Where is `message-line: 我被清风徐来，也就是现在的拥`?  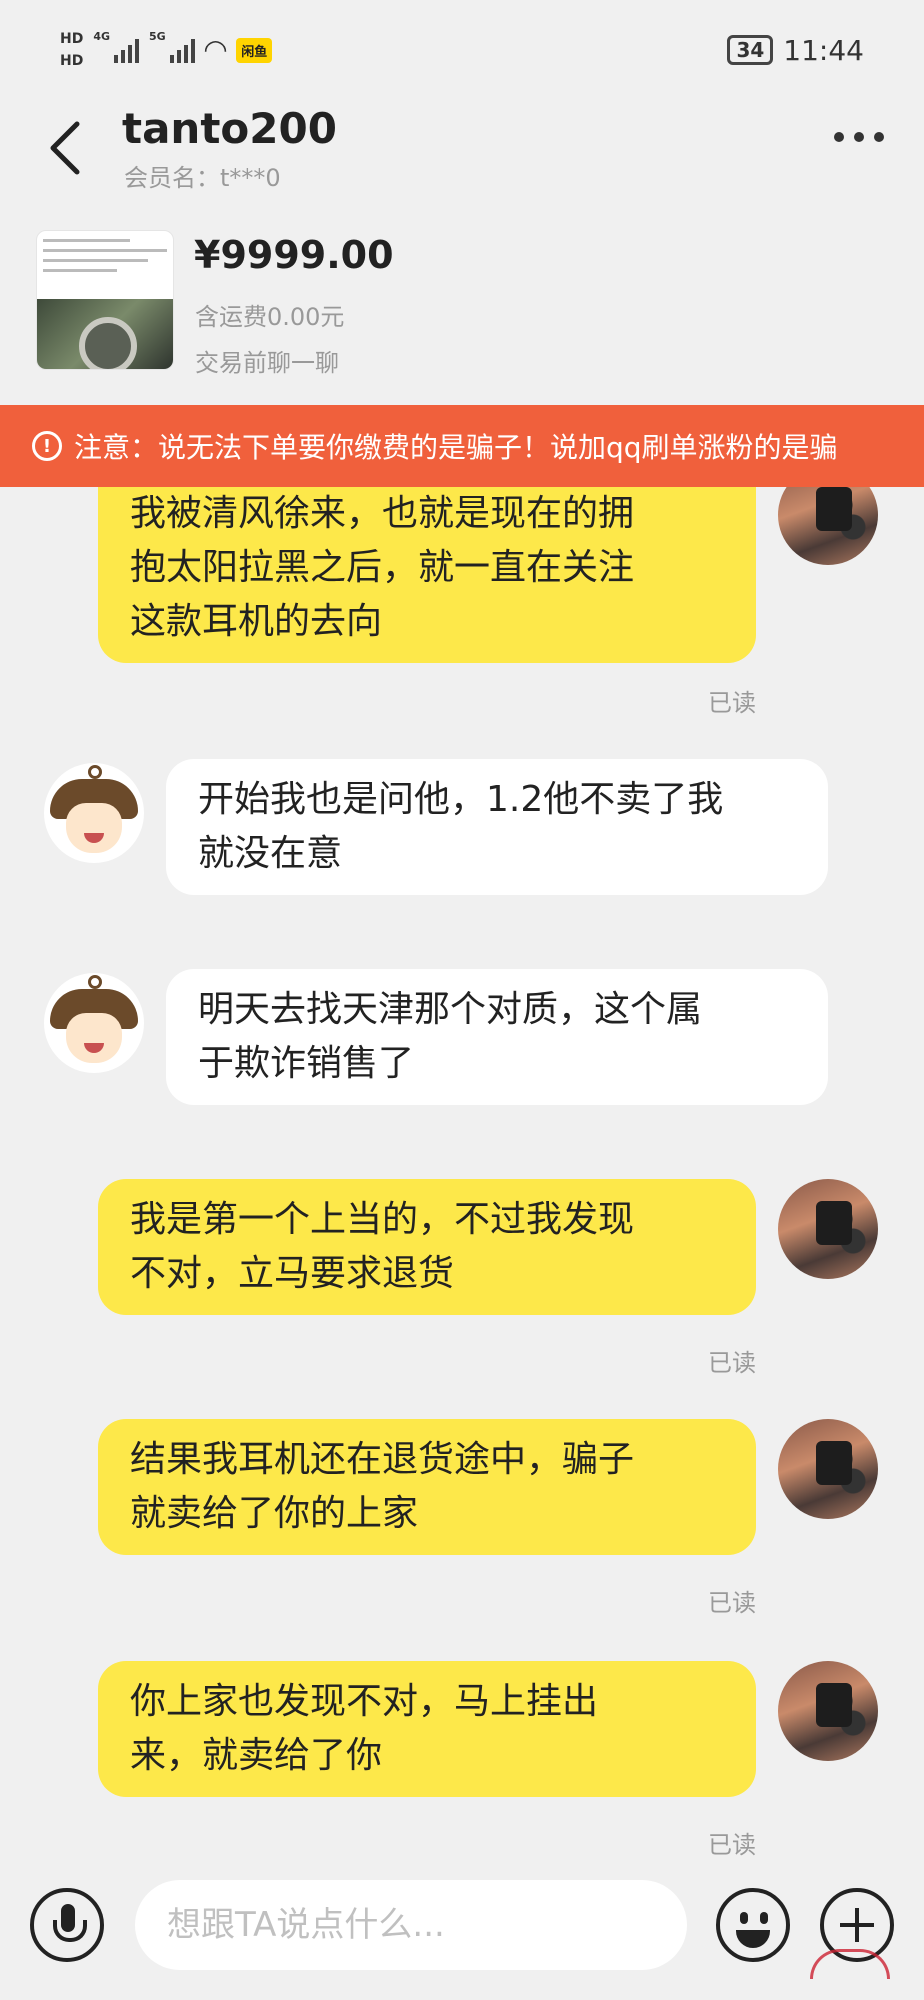 message-line: 我被清风徐来，也就是现在的拥 is located at coordinates (382, 513).